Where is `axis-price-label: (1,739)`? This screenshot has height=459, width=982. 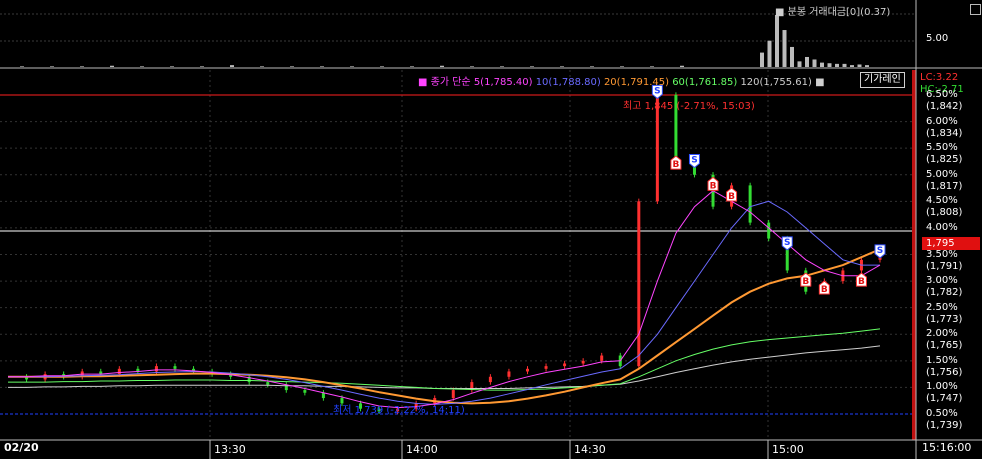 axis-price-label: (1,739) is located at coordinates (944, 425).